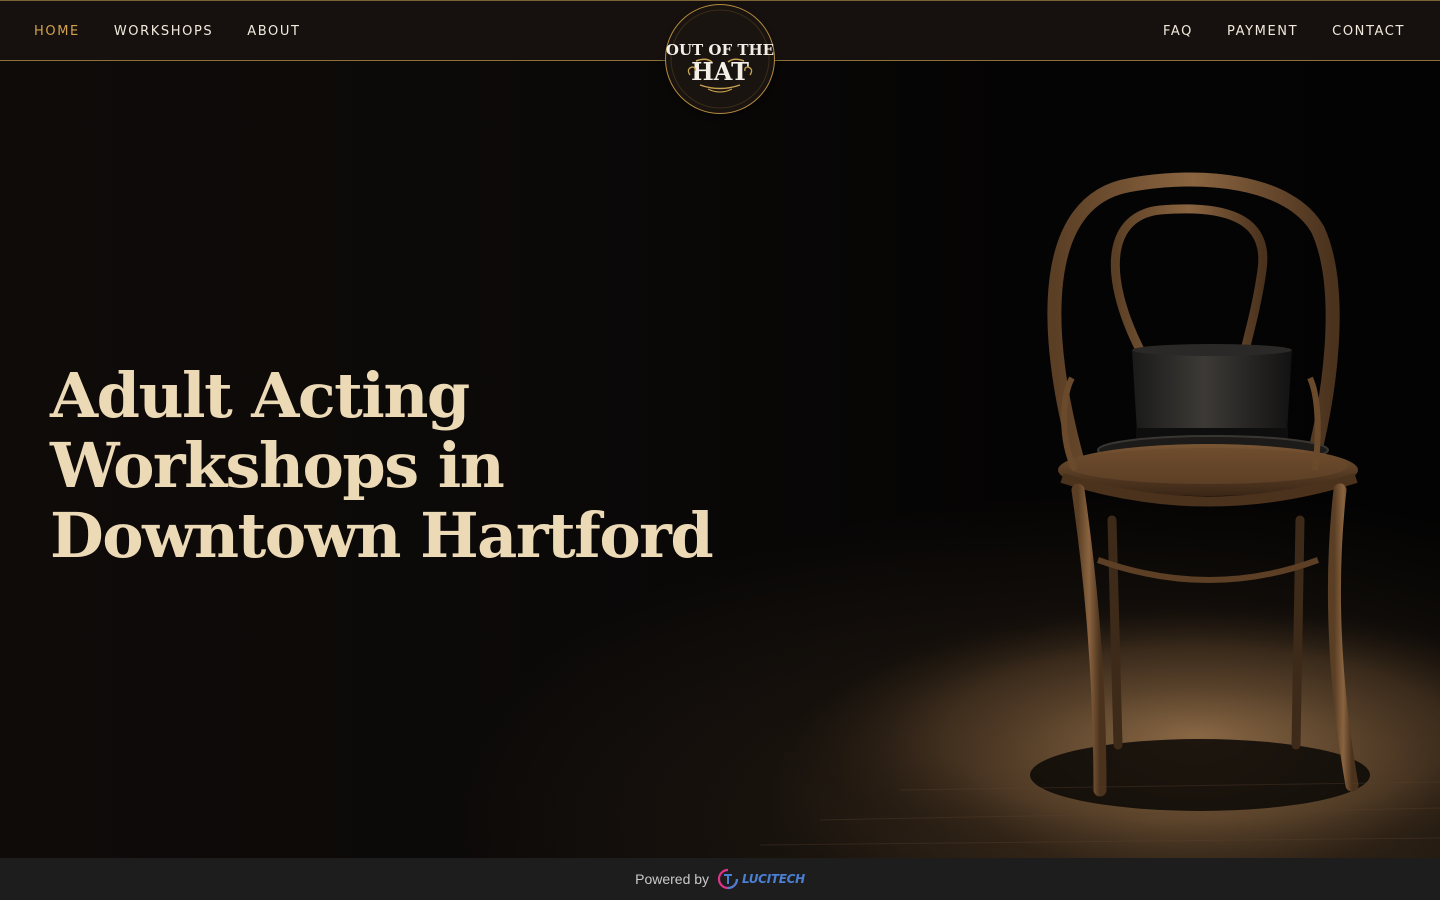 This screenshot has width=1440, height=900. Describe the element at coordinates (773, 879) in the screenshot. I see `lucitech-brand-name: LUCITECH` at that location.